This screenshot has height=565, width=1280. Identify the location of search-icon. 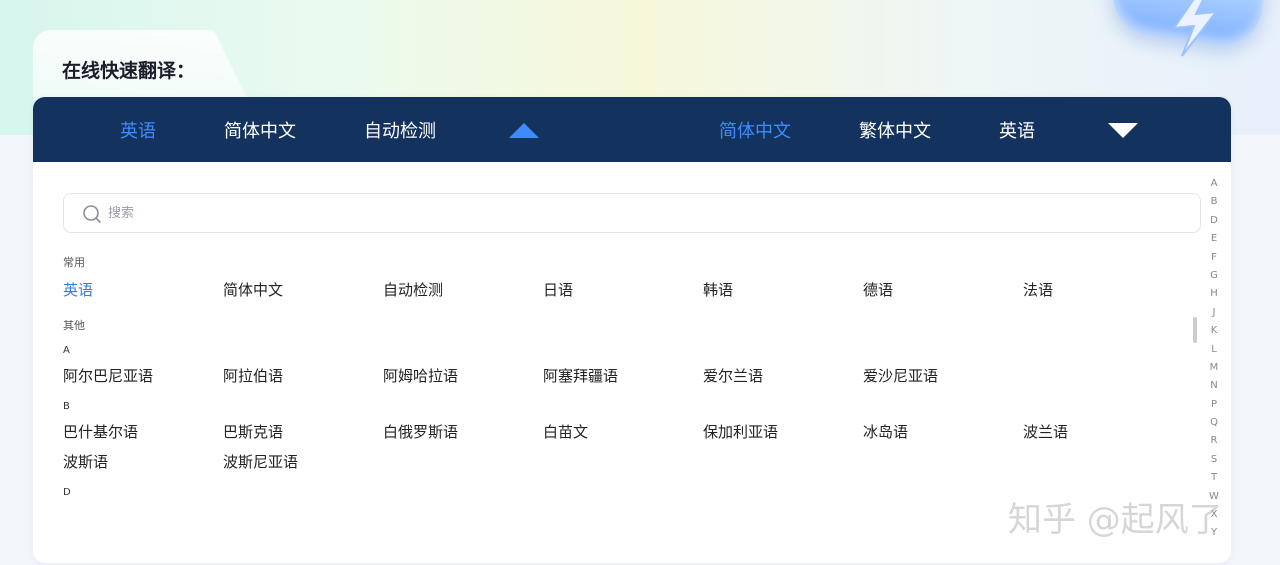
(92, 214).